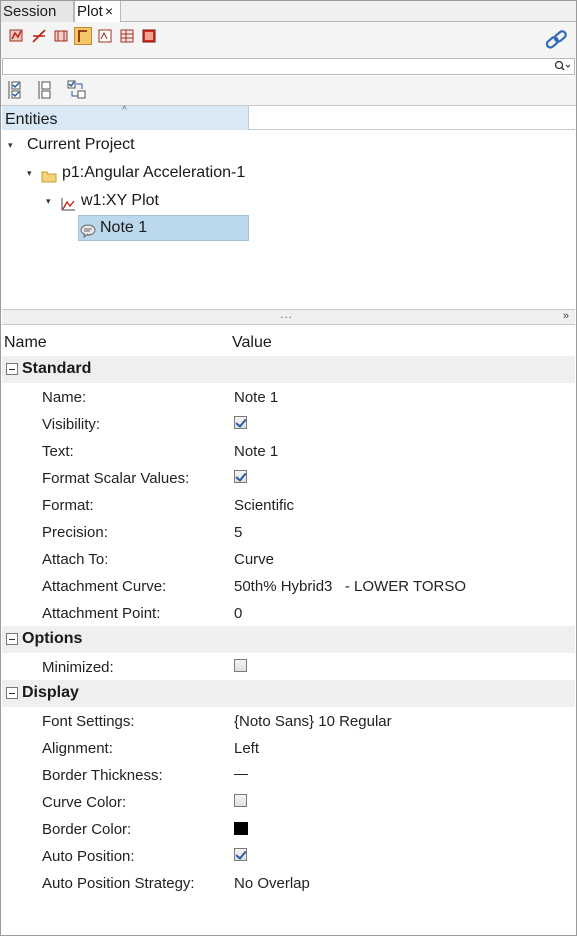 The width and height of the screenshot is (577, 936). I want to click on prop-value: {Noto Sans} 10 Regular, so click(313, 721).